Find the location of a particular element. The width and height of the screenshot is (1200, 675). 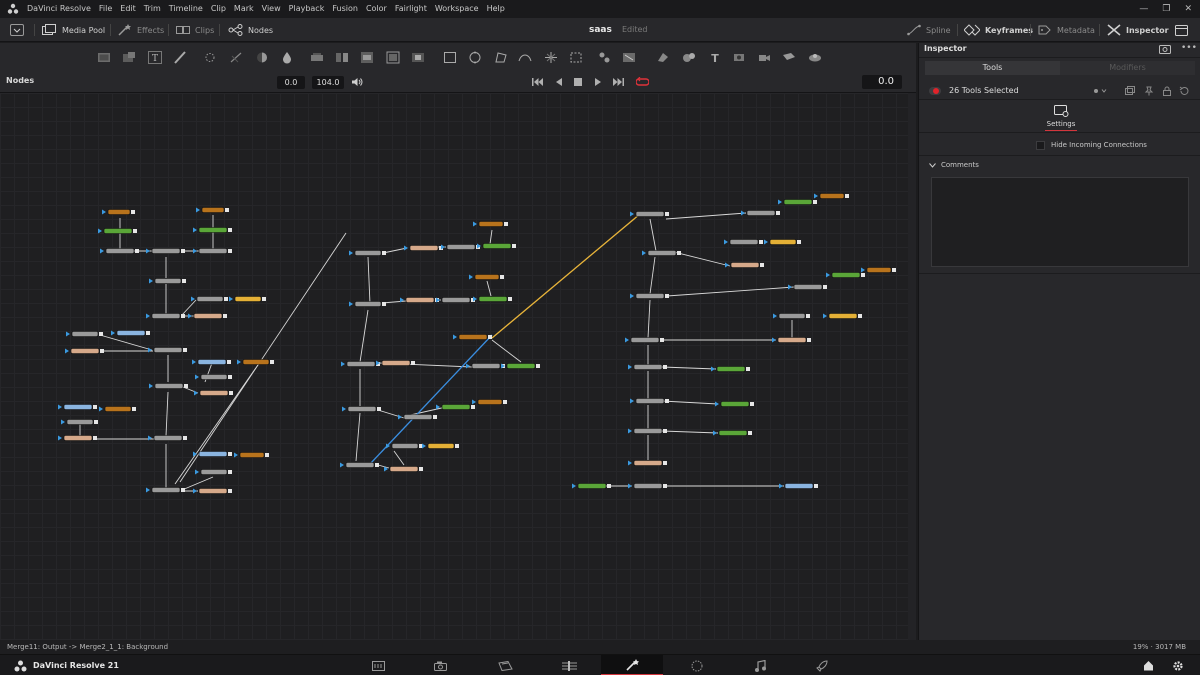

particle-emitter-tool-icon is located at coordinates (210, 57).